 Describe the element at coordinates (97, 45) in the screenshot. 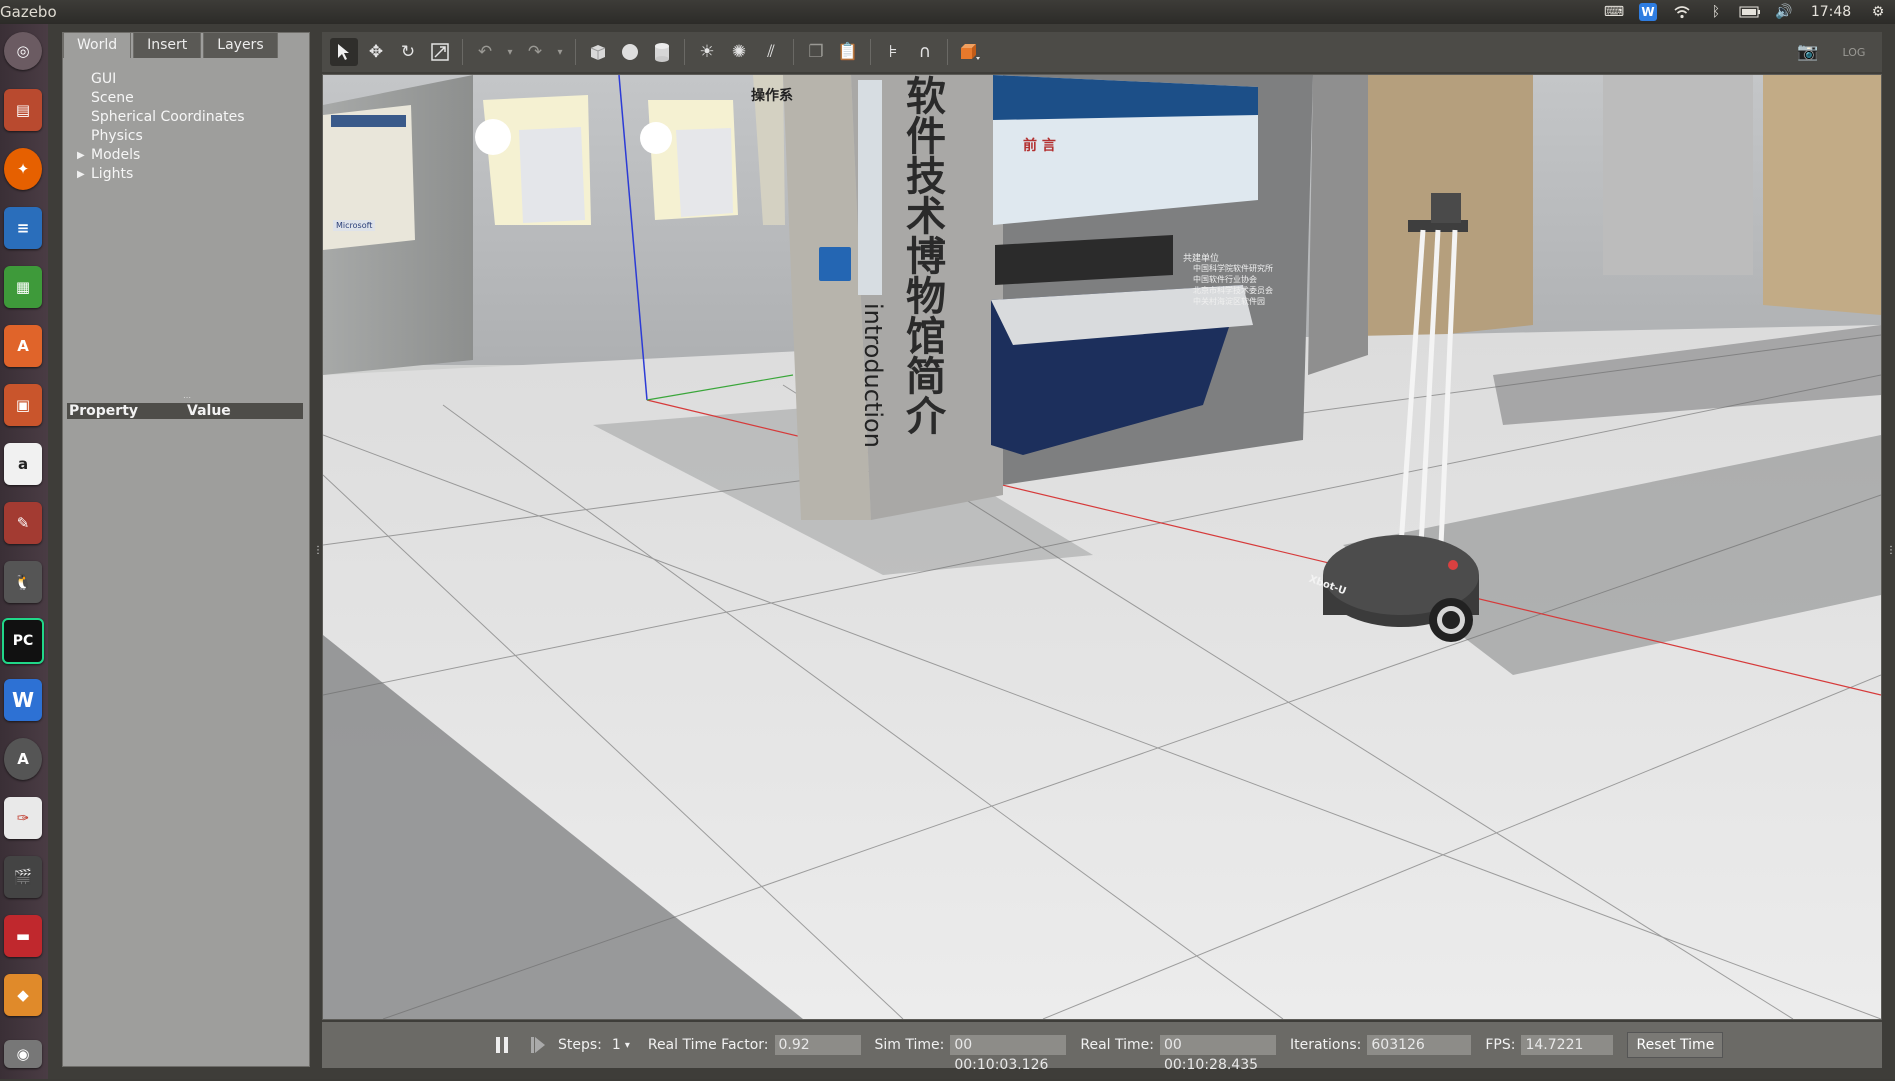

I see `tab-world: World` at that location.